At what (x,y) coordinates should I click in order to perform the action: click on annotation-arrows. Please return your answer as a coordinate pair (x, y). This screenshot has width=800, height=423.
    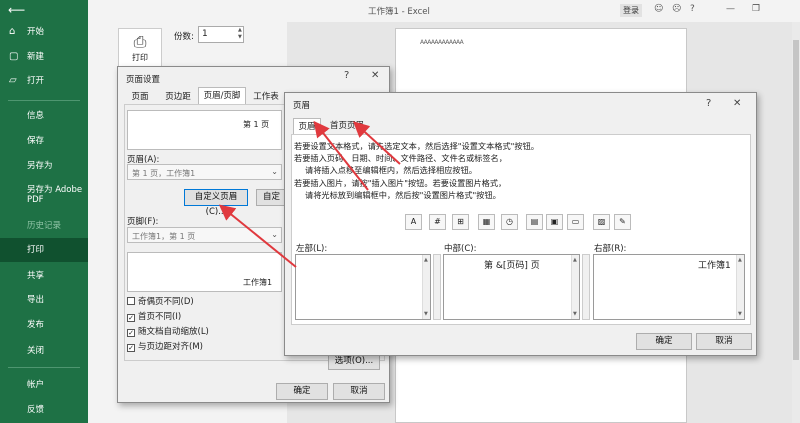
    Looking at the image, I should click on (309, 194).